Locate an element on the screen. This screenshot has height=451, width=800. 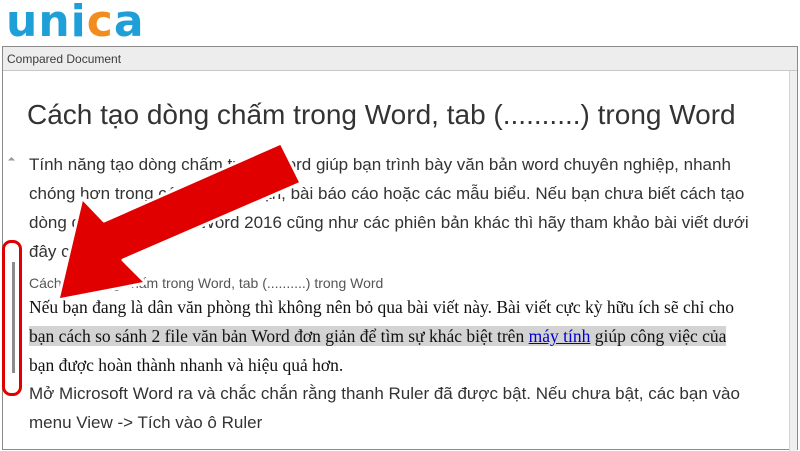
unica-logo: u n i c a is located at coordinates (75, 22).